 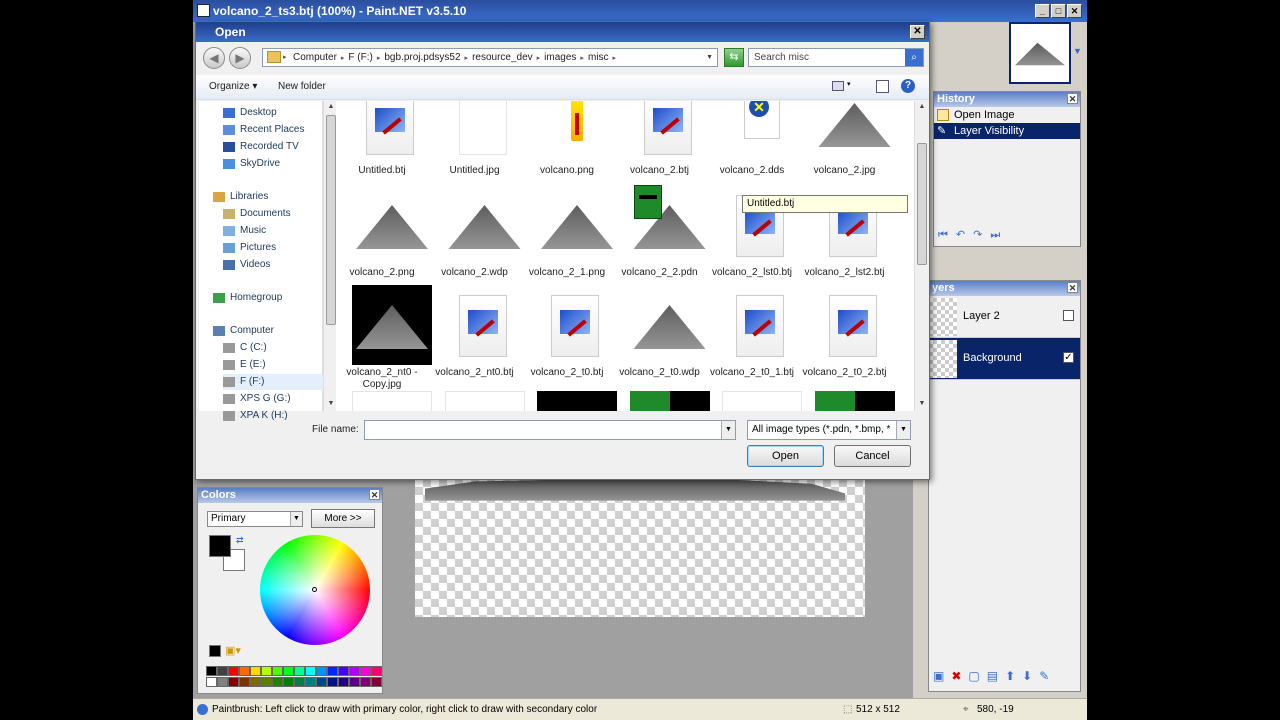 What do you see at coordinates (1040, 53) in the screenshot?
I see `image-thumbnail` at bounding box center [1040, 53].